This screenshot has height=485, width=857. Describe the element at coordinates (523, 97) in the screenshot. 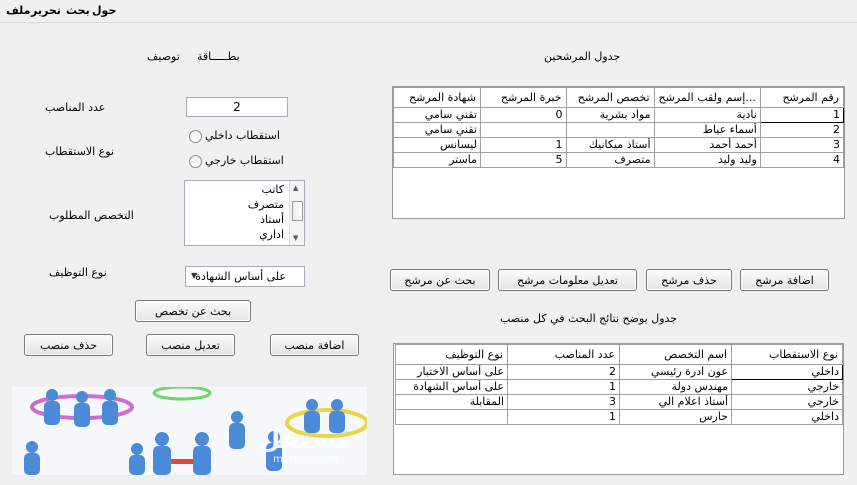

I see `column-header: خبرة المرشح` at that location.